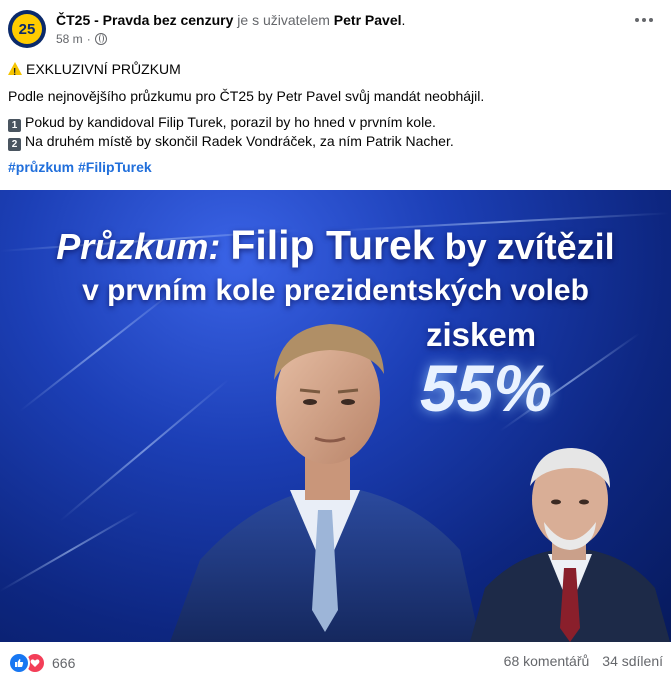 Image resolution: width=671 pixels, height=675 pixels. I want to click on exclusive-heading: EXKLUZIVNÍ PRŮZKUM, so click(103, 69).